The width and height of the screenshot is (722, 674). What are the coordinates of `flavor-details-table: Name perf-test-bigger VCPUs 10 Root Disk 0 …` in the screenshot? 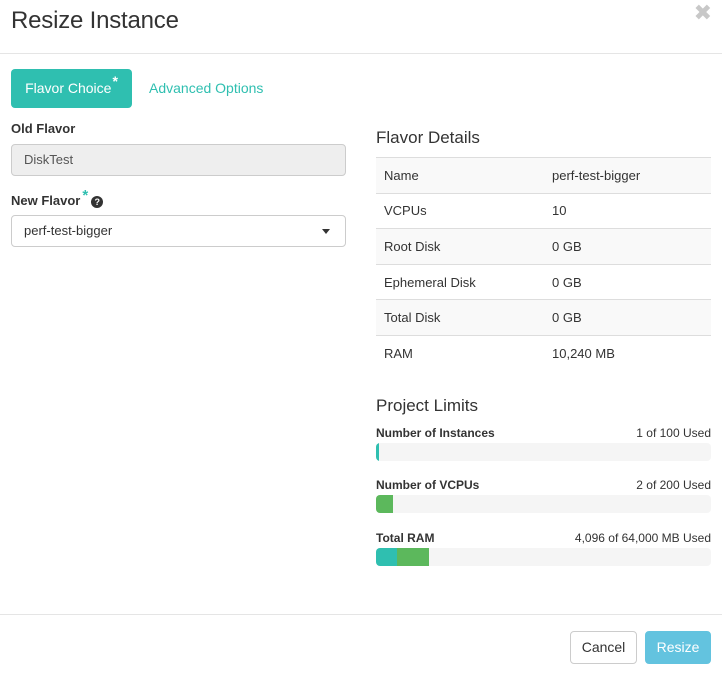 It's located at (543, 264).